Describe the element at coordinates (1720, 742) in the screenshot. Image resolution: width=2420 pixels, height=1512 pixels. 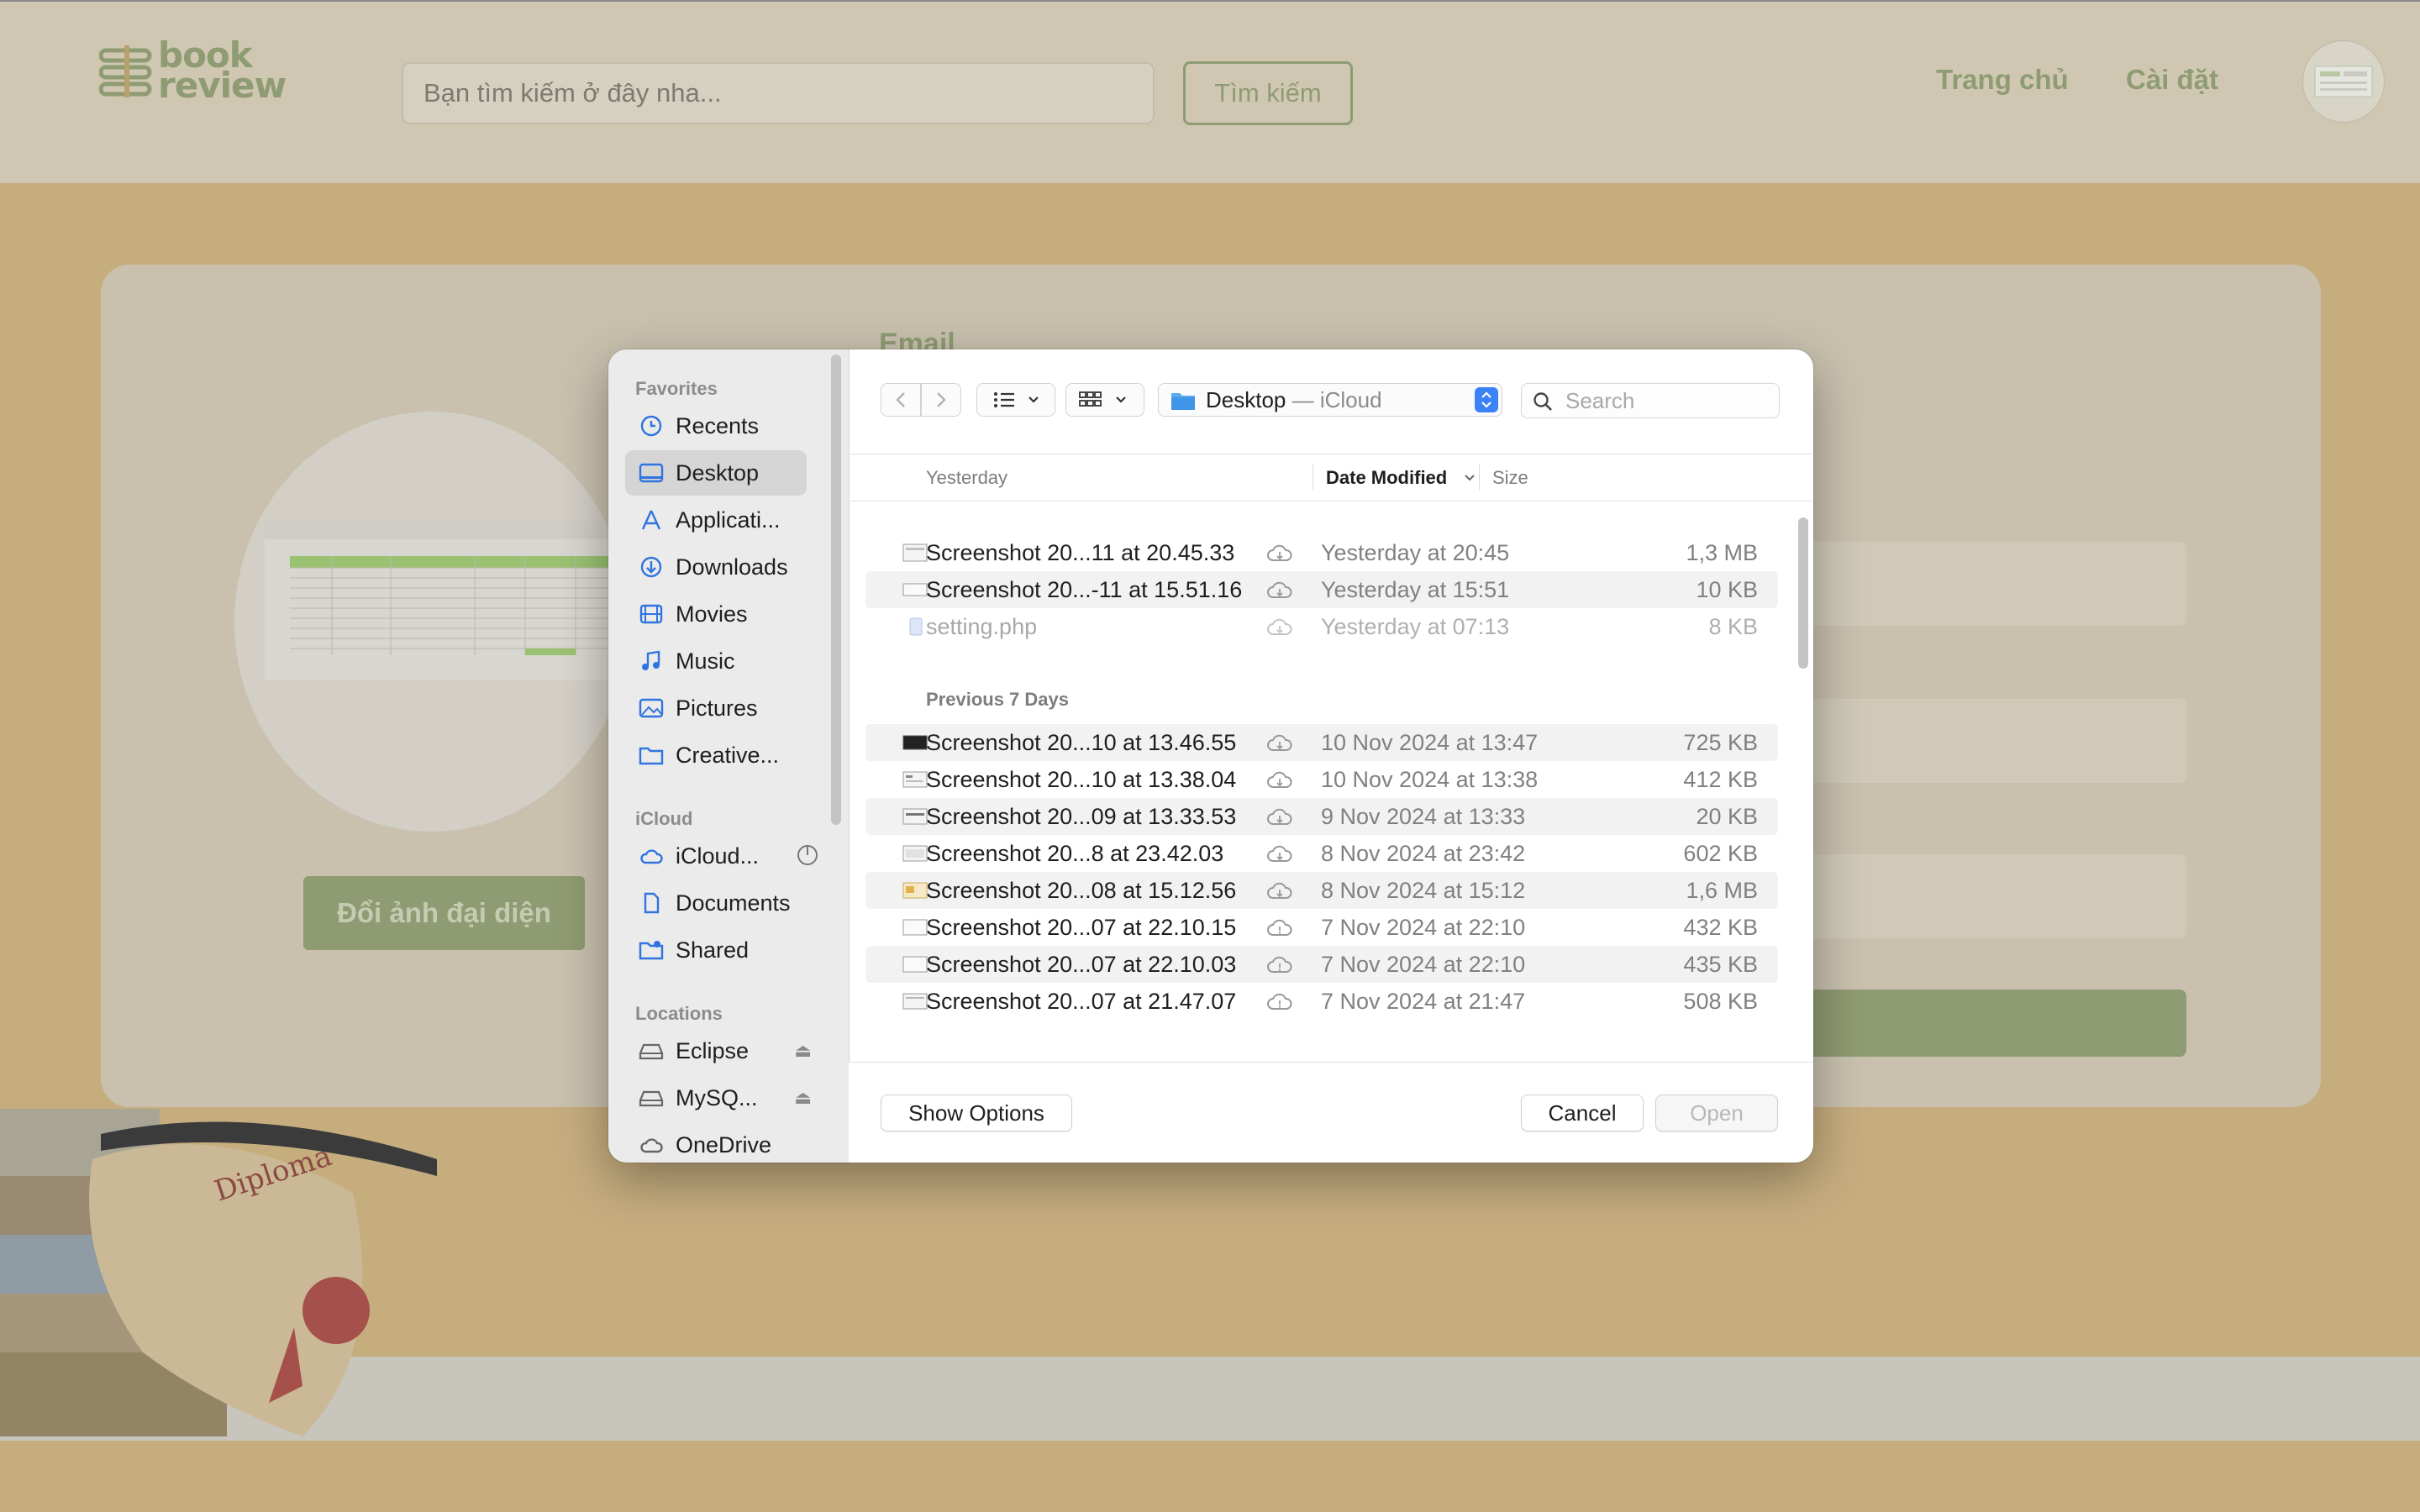
I see `file-size: 725 KB` at that location.